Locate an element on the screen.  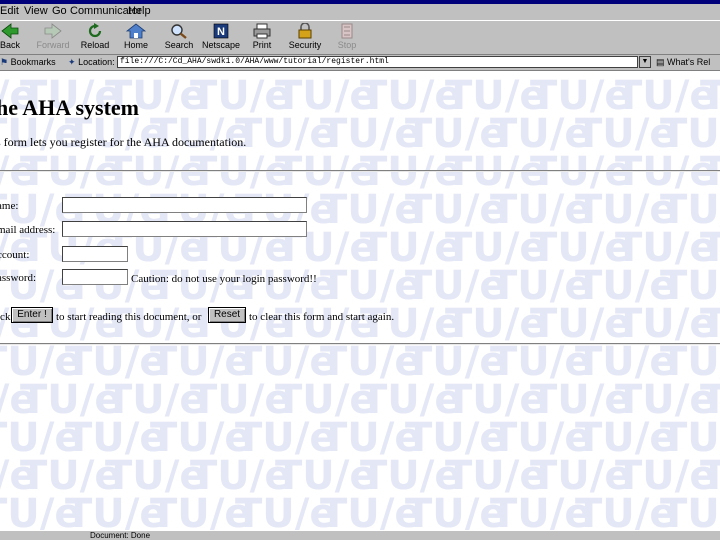
status-text: Document: Done is located at coordinates (120, 535).